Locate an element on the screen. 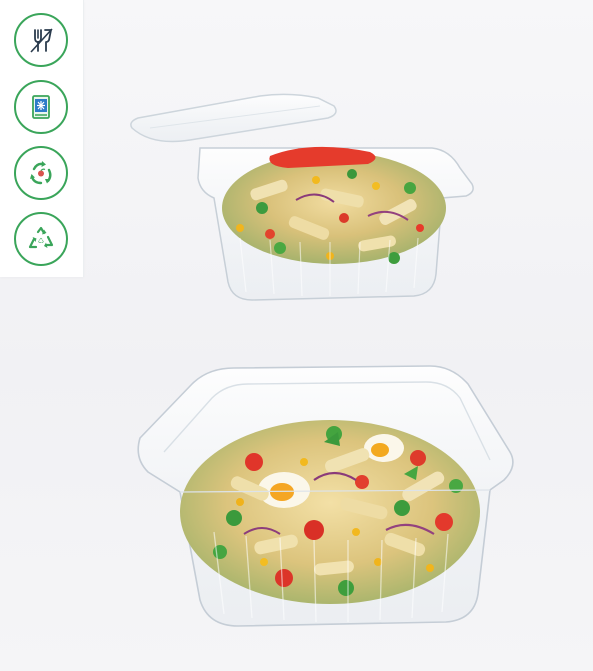  recyclable-cycle-badge is located at coordinates (41, 173).